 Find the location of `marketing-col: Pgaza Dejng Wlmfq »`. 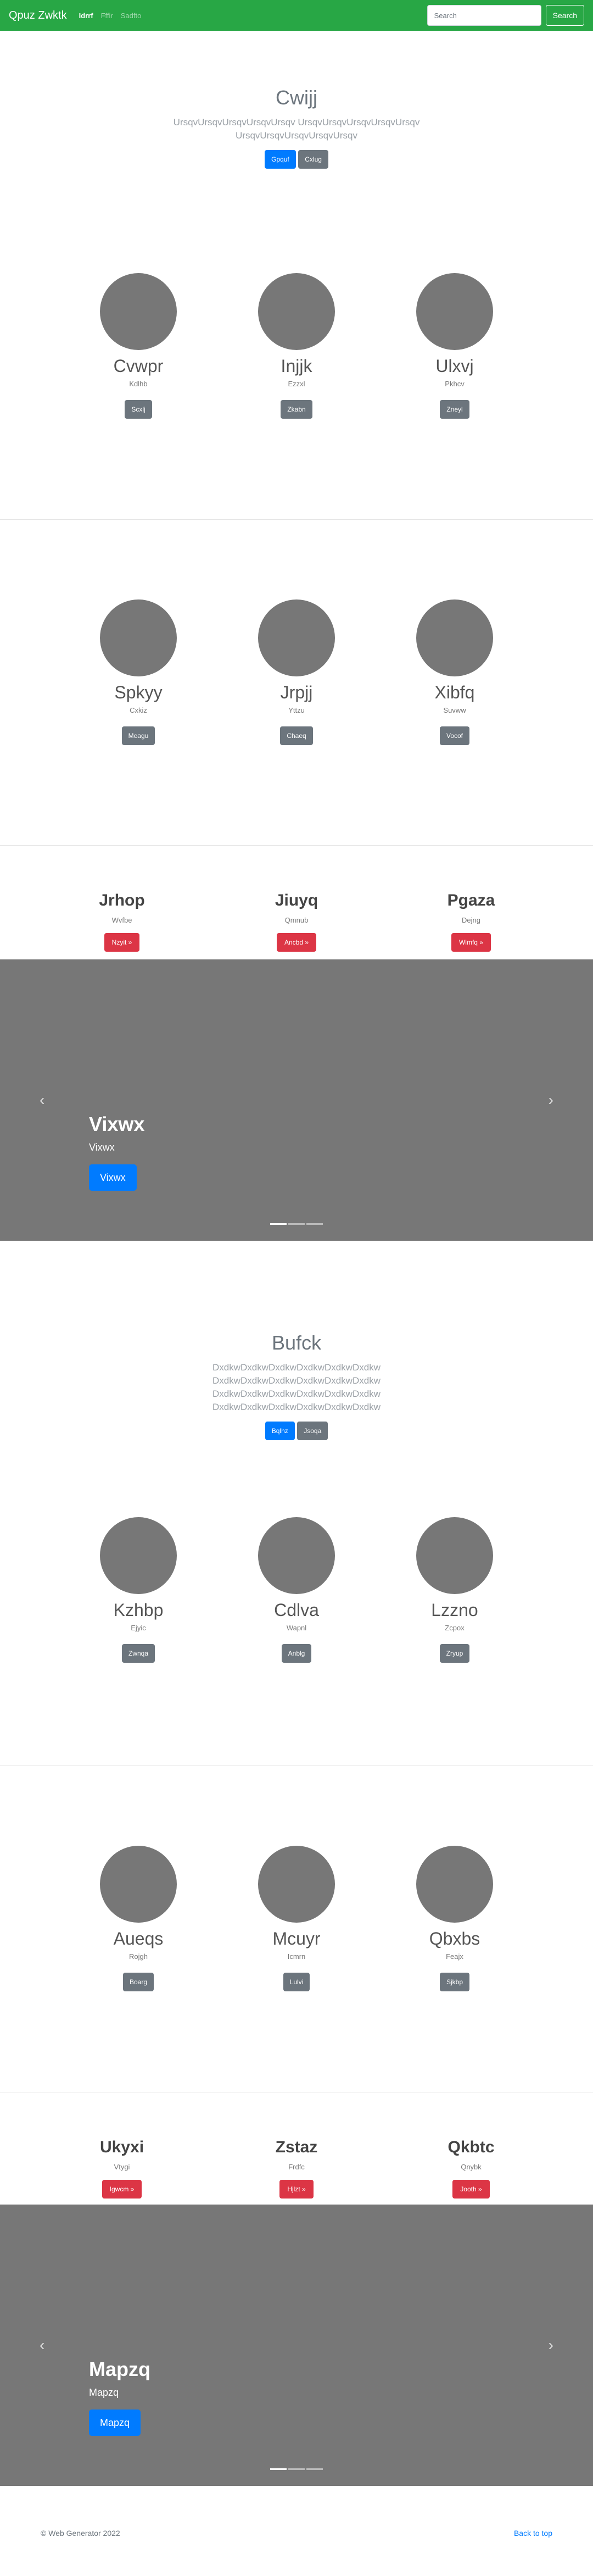

marketing-col: Pgaza Dejng Wlmfq » is located at coordinates (471, 925).